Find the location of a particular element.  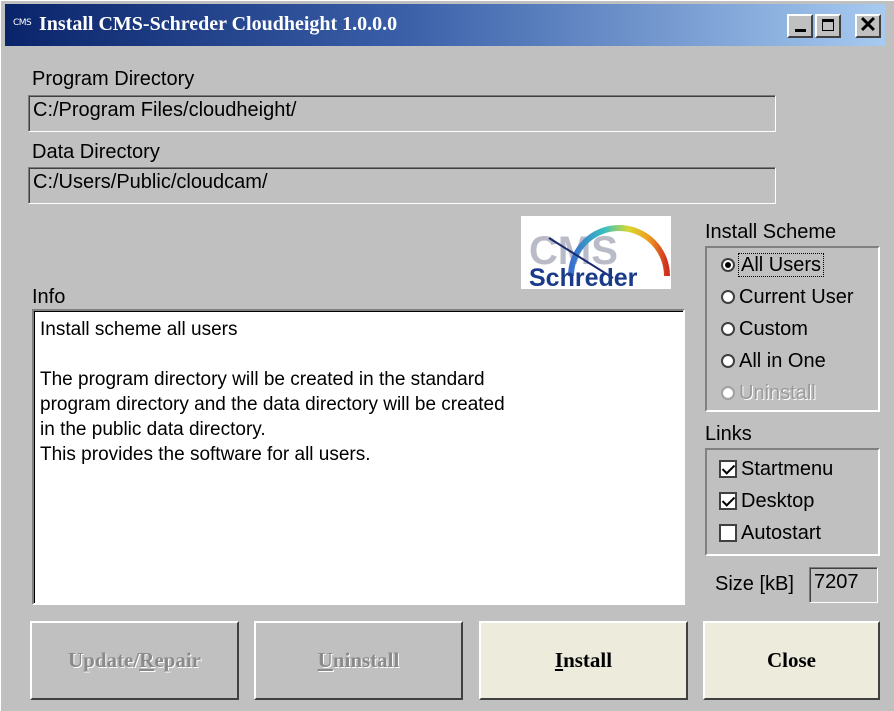

minimize-button is located at coordinates (800, 26).